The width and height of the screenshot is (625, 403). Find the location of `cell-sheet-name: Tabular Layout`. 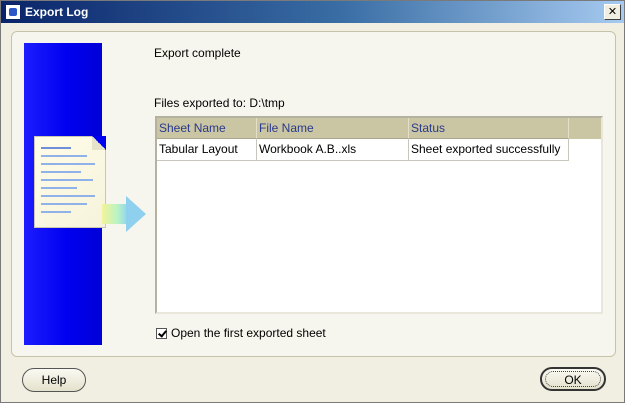

cell-sheet-name: Tabular Layout is located at coordinates (207, 150).